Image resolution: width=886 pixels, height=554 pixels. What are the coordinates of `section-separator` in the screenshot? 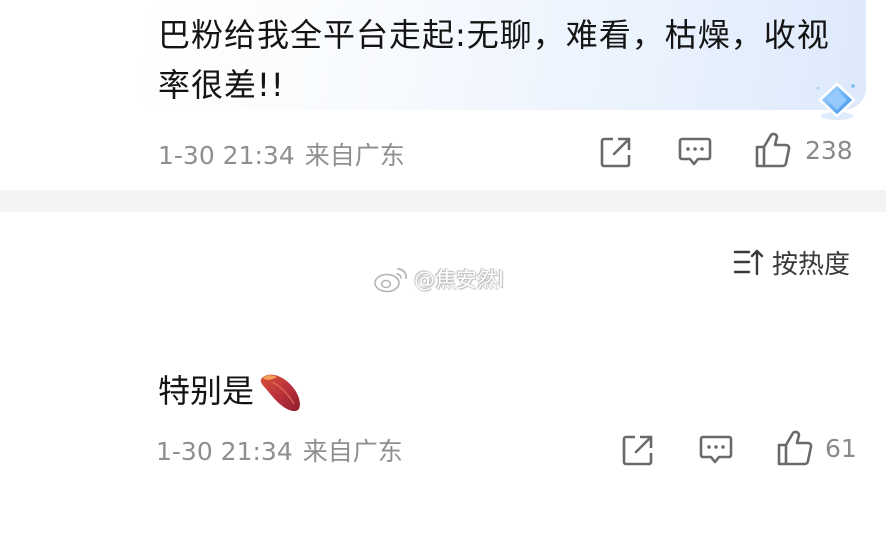 It's located at (443, 201).